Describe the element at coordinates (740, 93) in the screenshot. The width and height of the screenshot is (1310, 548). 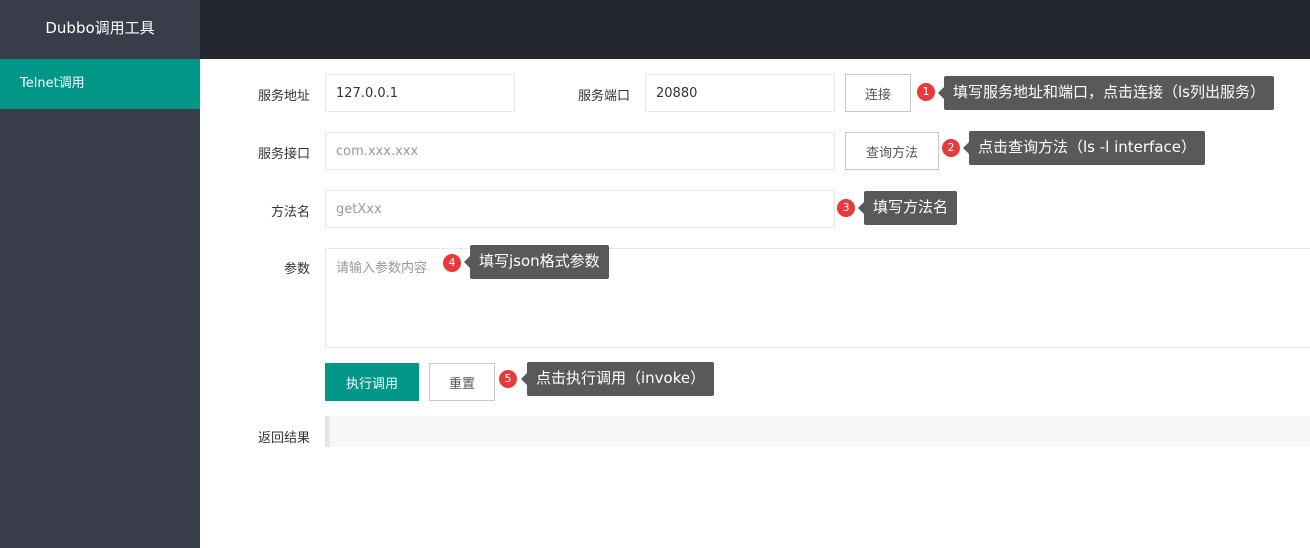
I see `port-input` at that location.